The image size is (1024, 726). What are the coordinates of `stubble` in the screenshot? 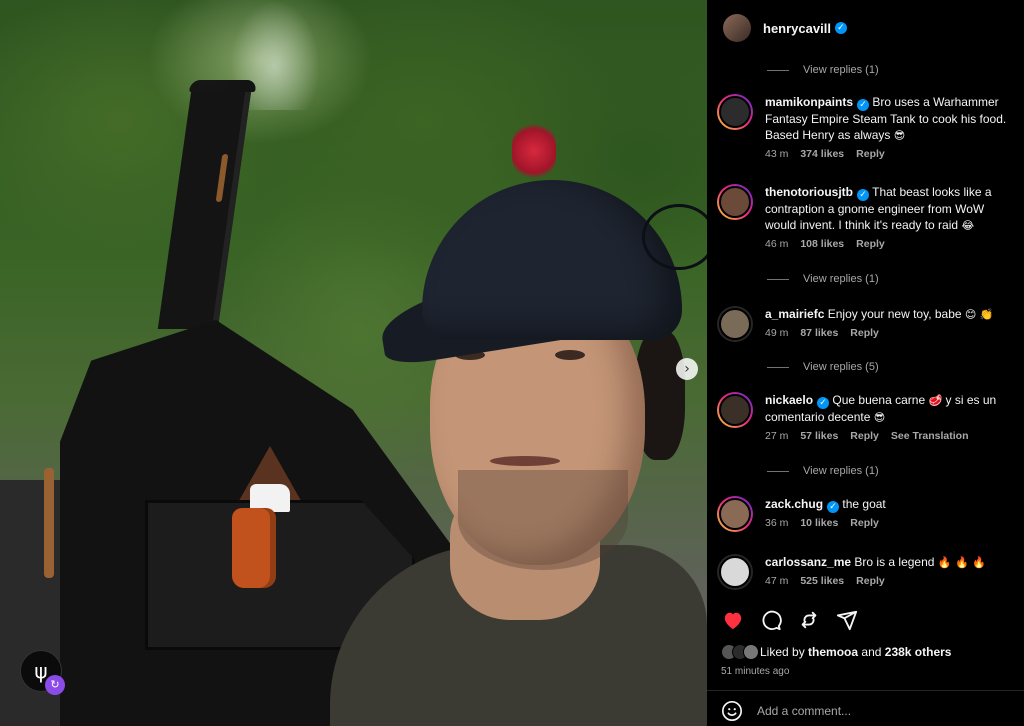 It's located at (543, 520).